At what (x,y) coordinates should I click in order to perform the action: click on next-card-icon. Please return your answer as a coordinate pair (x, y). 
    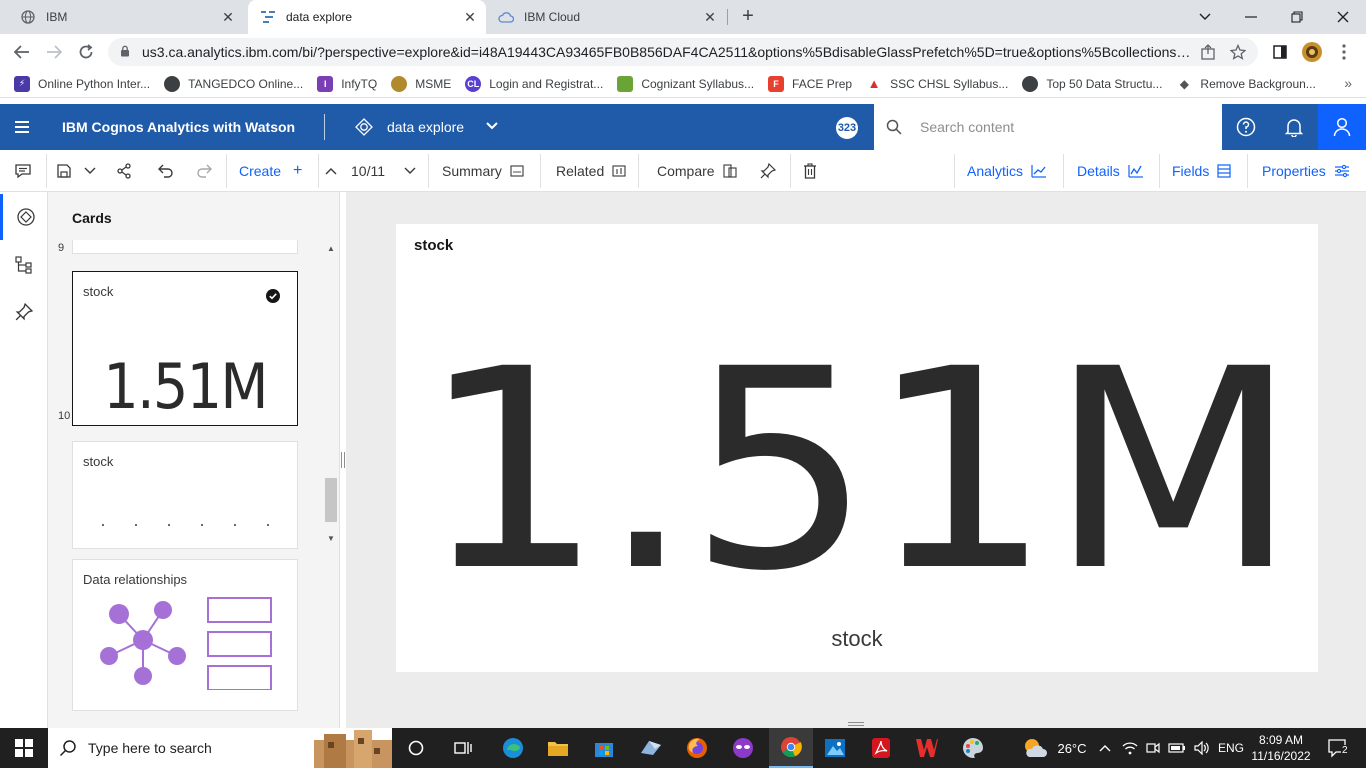
    Looking at the image, I should click on (410, 171).